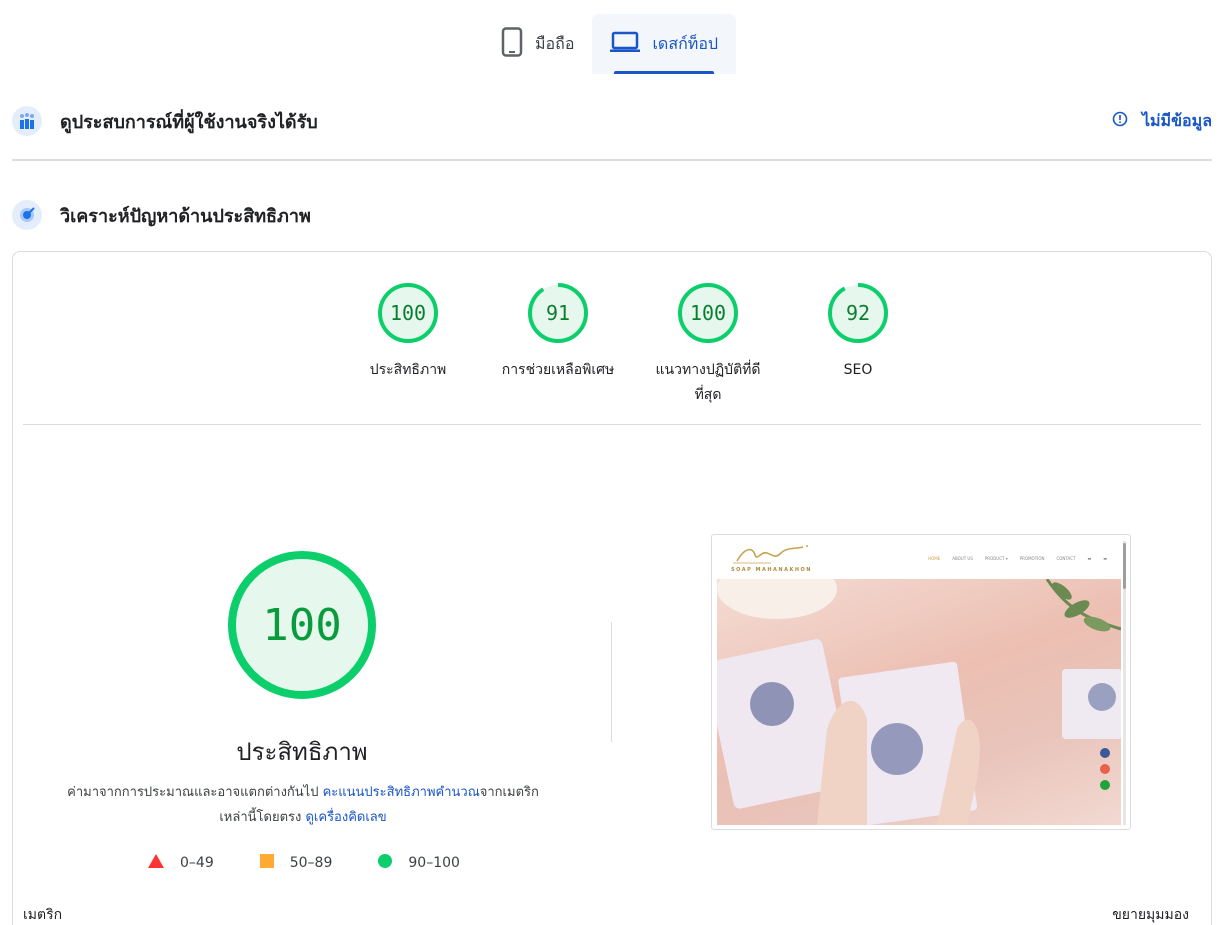  Describe the element at coordinates (434, 863) in the screenshot. I see `legend-pass-range: 90–100` at that location.